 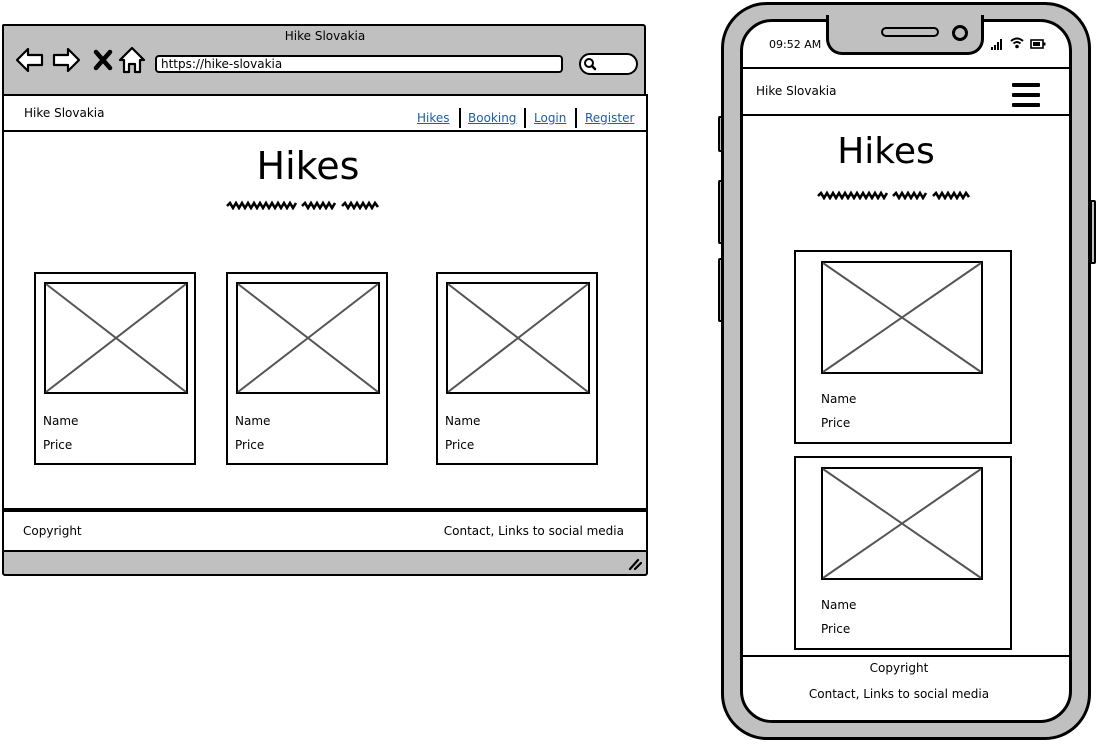 I want to click on hamburger-menu-icon, so click(x=1026, y=95).